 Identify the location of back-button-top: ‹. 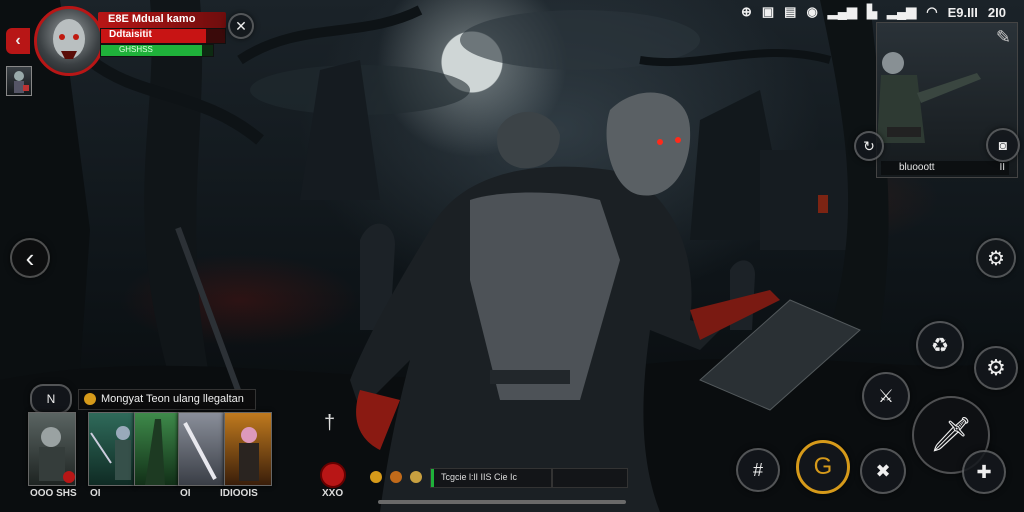
(18, 41).